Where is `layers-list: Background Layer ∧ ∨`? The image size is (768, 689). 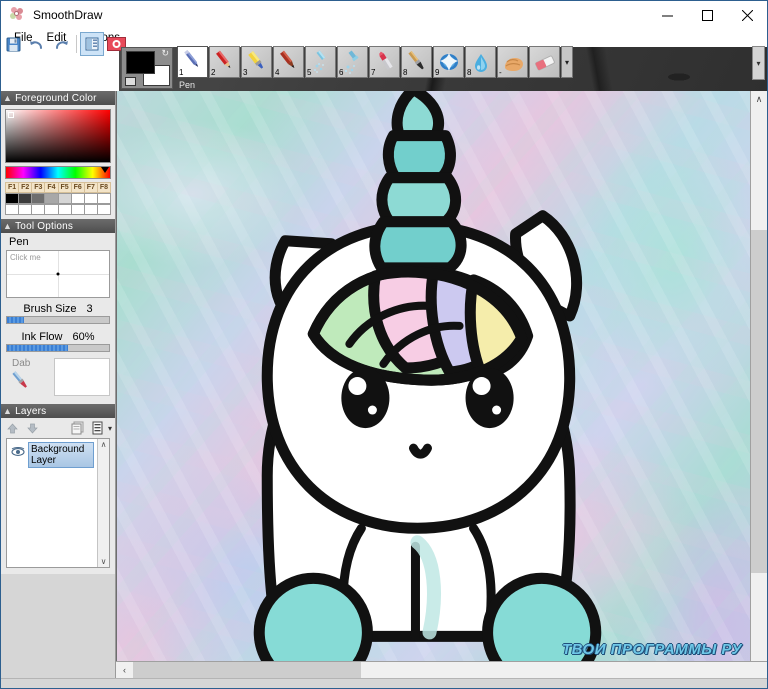
layers-list: Background Layer ∧ ∨ is located at coordinates (58, 503).